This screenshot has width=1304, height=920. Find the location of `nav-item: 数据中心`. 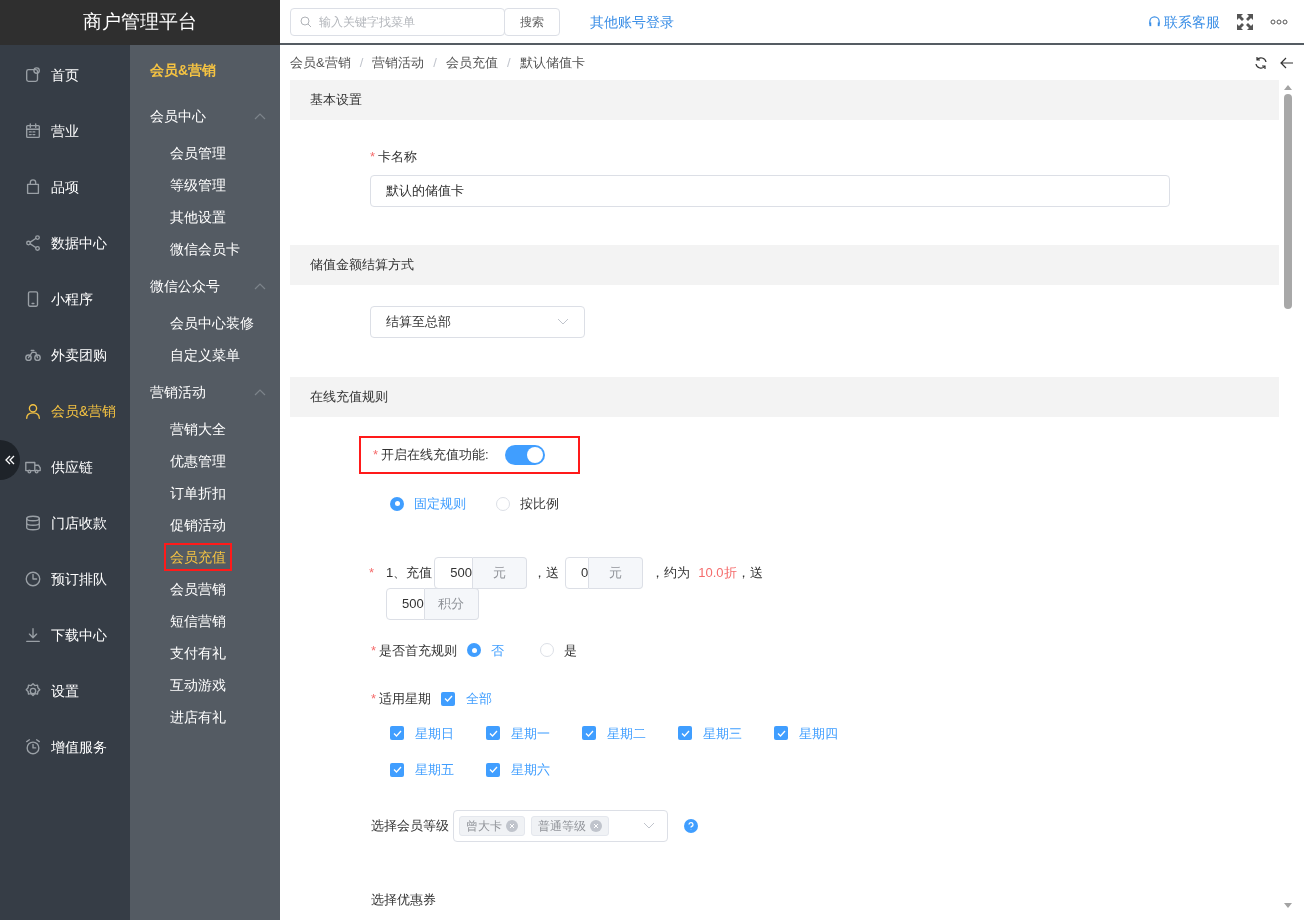

nav-item: 数据中心 is located at coordinates (65, 243).